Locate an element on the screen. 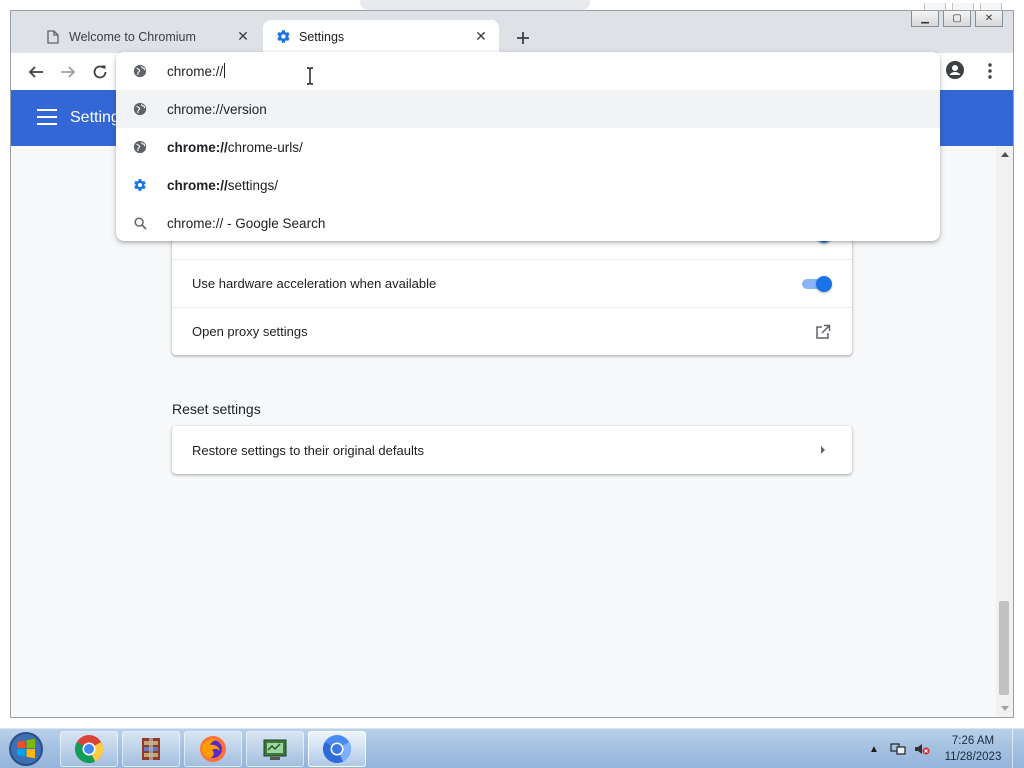  windows-logo-icon is located at coordinates (26, 749).